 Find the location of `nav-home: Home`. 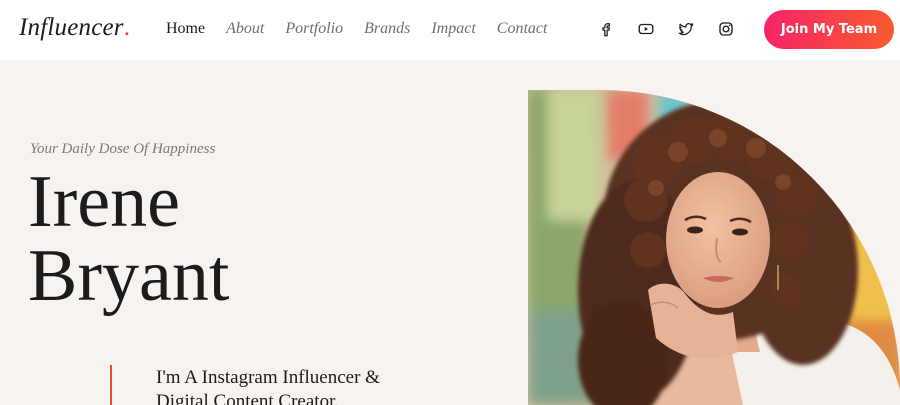

nav-home: Home is located at coordinates (185, 29).